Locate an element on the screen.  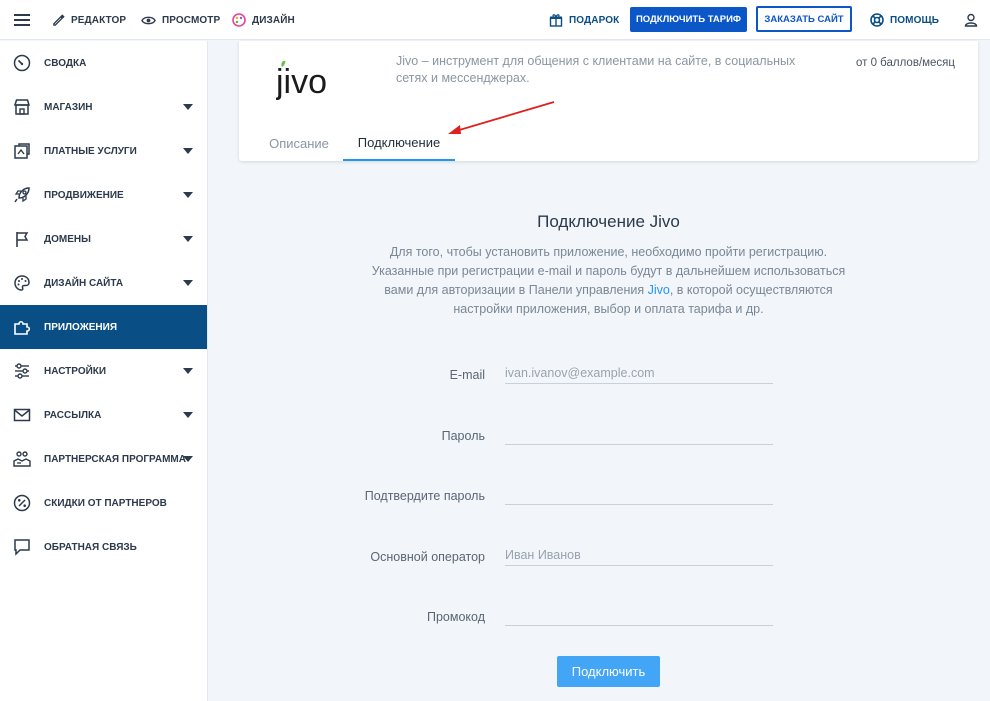
connect-tariff-button: Подключить тариф is located at coordinates (688, 19).